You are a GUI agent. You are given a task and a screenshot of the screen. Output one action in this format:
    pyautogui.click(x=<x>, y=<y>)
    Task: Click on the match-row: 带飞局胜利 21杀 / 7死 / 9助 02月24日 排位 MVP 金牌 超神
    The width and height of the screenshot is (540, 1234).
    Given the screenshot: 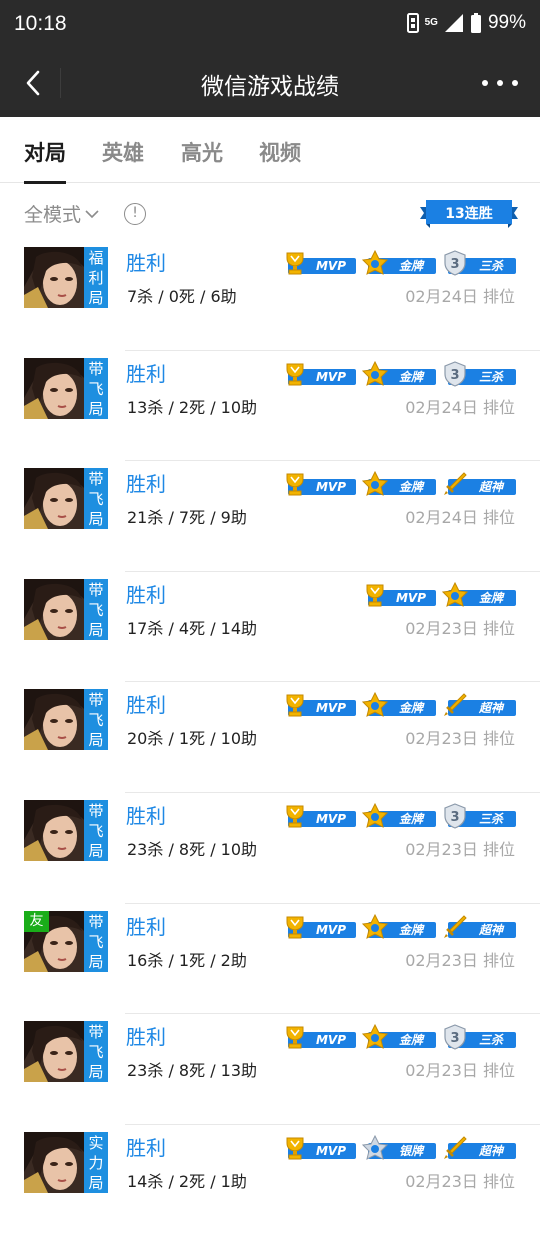 What is the action you would take?
    pyautogui.click(x=270, y=515)
    